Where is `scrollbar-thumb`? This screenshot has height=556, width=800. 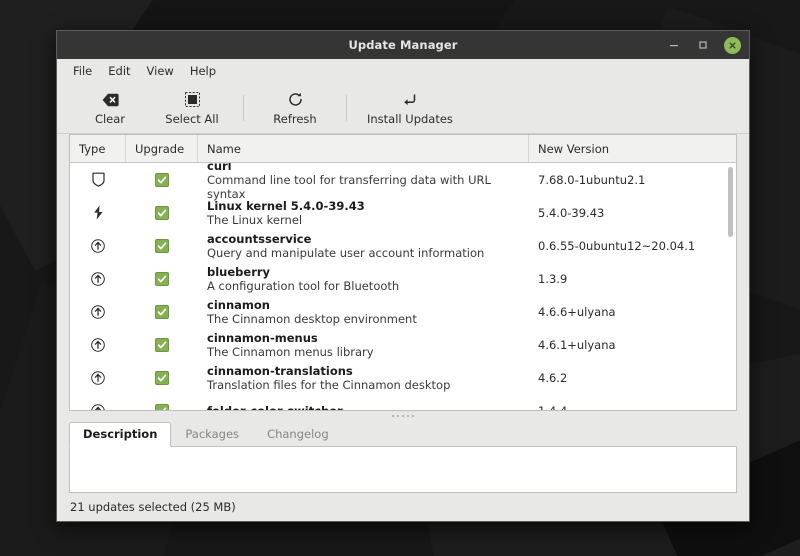 scrollbar-thumb is located at coordinates (730, 202).